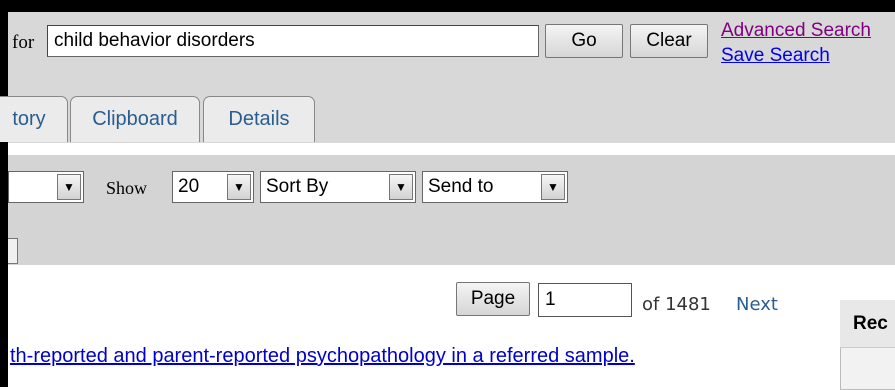  I want to click on recent-activity-title: Rec, so click(870, 323).